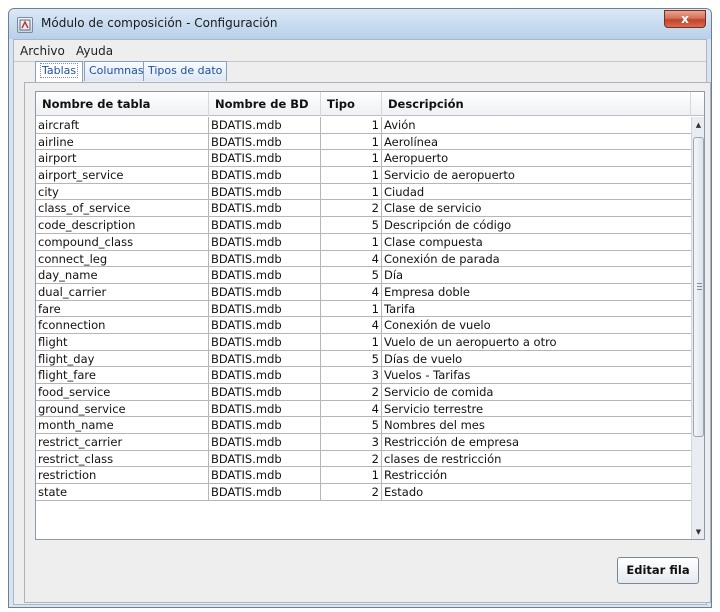  Describe the element at coordinates (122, 442) in the screenshot. I see `cell-table-name: restrict_carrier` at that location.